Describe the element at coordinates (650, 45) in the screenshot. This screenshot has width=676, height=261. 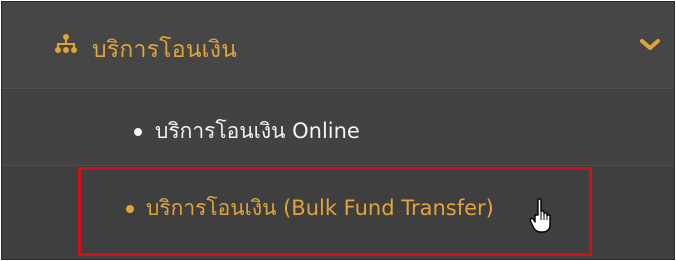
I see `chevron-down-icon` at that location.